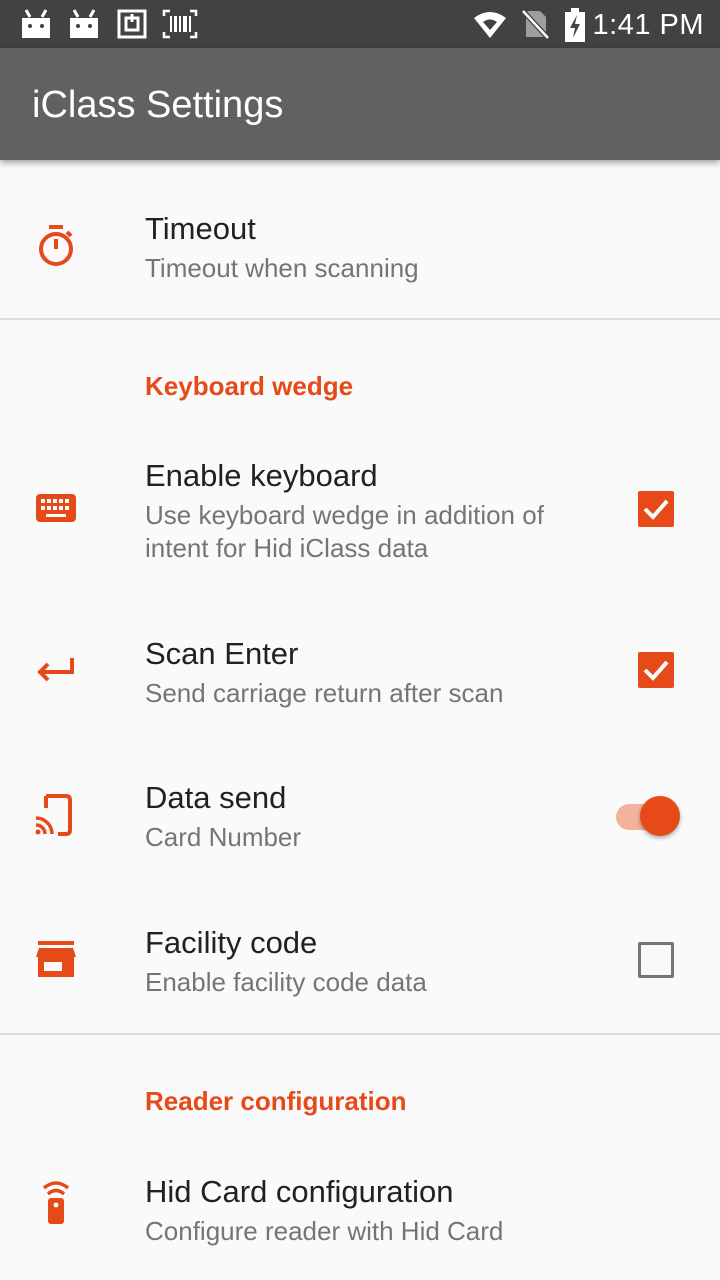  I want to click on battery-charging-icon, so click(575, 25).